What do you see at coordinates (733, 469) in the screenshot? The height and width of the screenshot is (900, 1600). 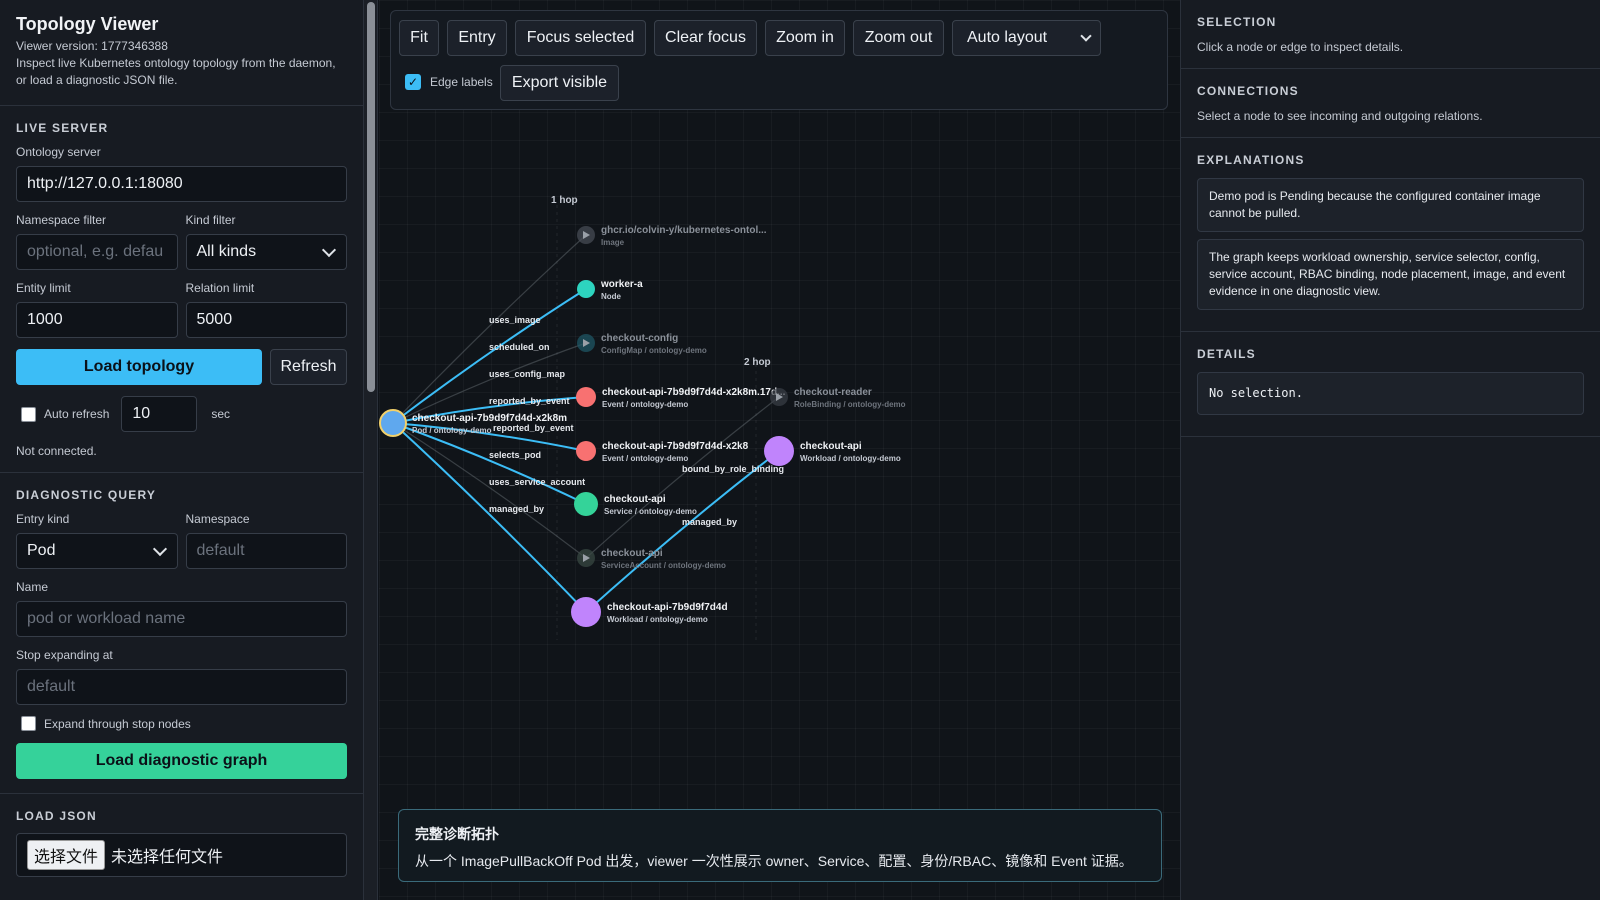 I see `edge-label: bound_by_role_binding` at bounding box center [733, 469].